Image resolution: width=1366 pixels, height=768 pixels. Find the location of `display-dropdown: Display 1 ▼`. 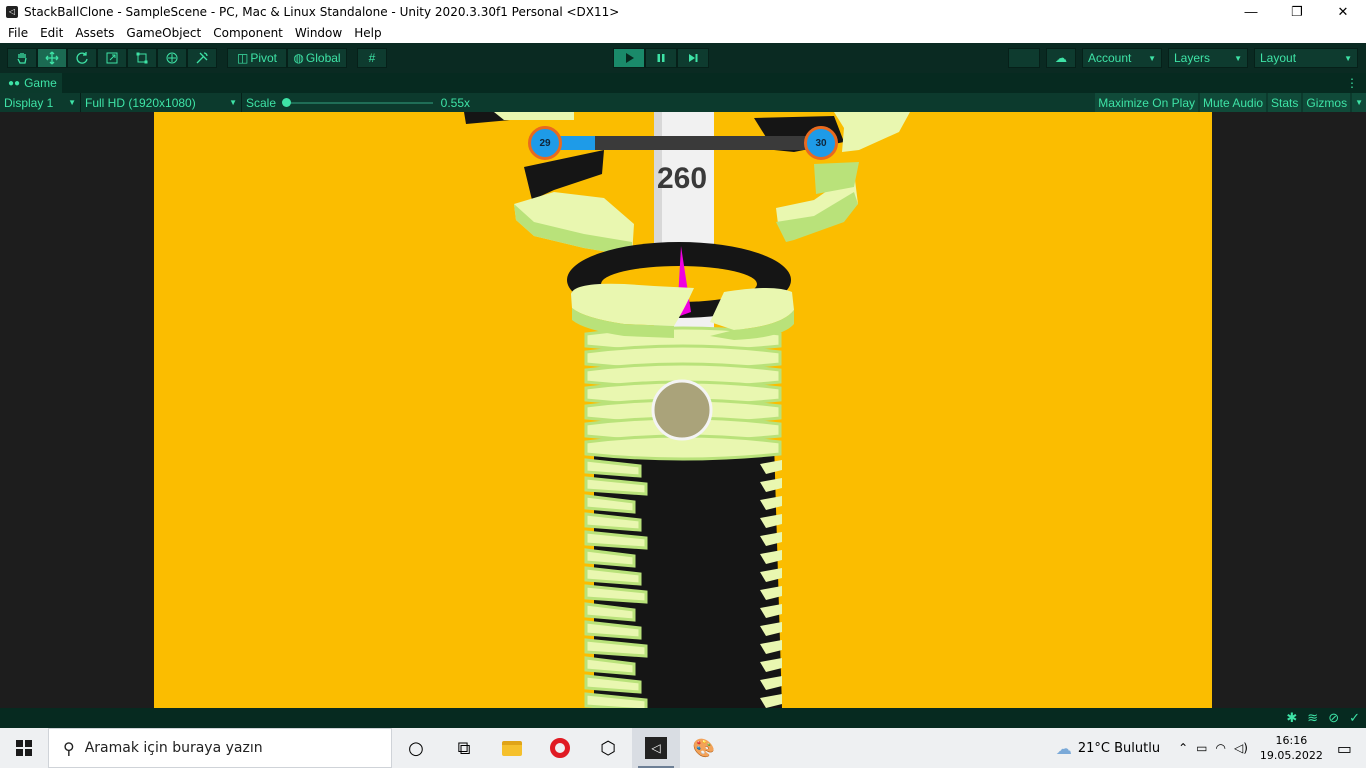

display-dropdown: Display 1 ▼ is located at coordinates (40, 102).